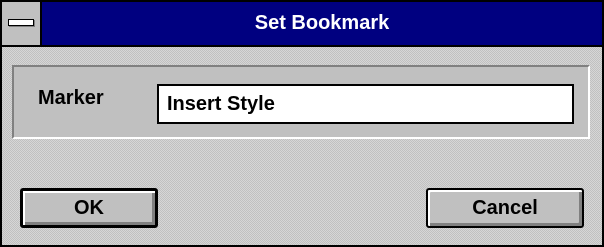  I want to click on marker-input, so click(365, 104).